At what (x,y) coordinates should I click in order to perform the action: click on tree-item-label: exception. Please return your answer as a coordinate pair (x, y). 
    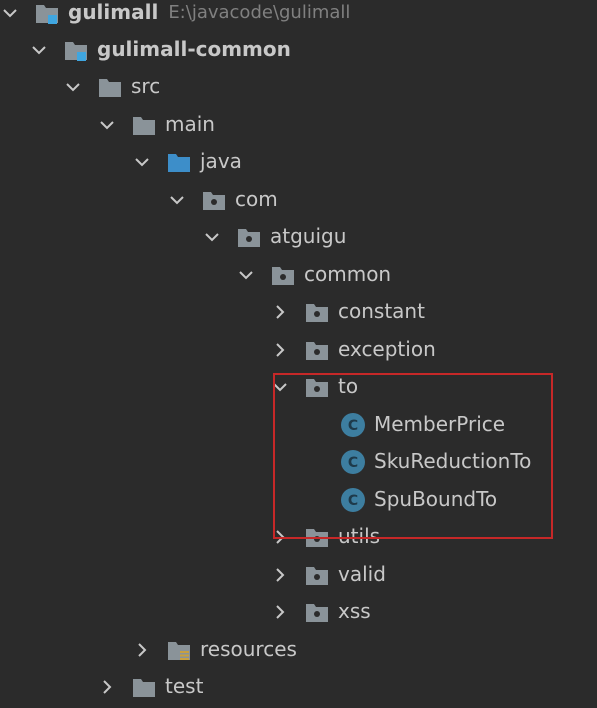
    Looking at the image, I should click on (387, 349).